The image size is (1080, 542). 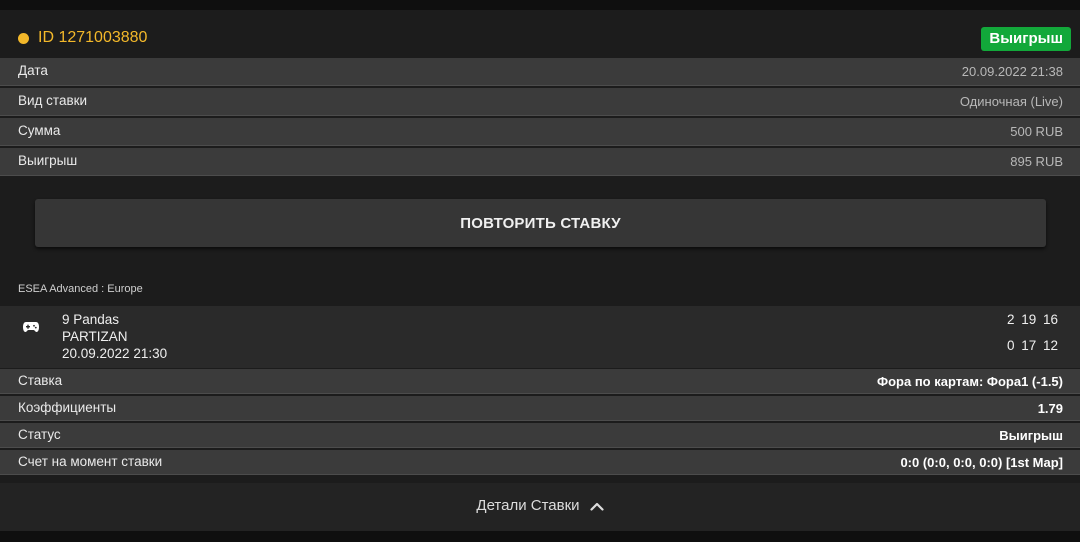 What do you see at coordinates (540, 435) in the screenshot?
I see `detail-row-status: Статус Выигрыш` at bounding box center [540, 435].